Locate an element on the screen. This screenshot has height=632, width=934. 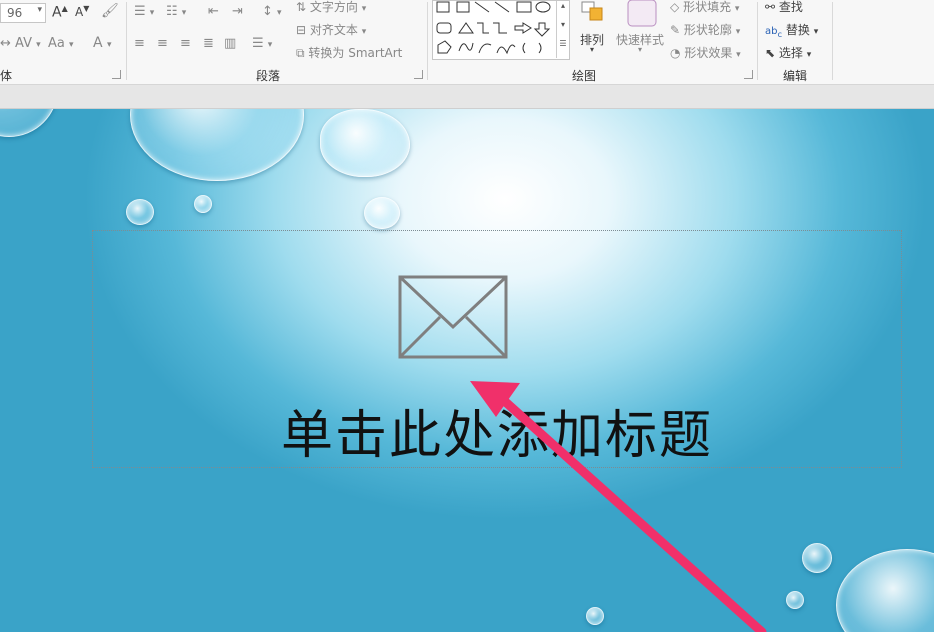
convert-smartart-button: ⧉ 转换为 SmartArt is located at coordinates (349, 52).